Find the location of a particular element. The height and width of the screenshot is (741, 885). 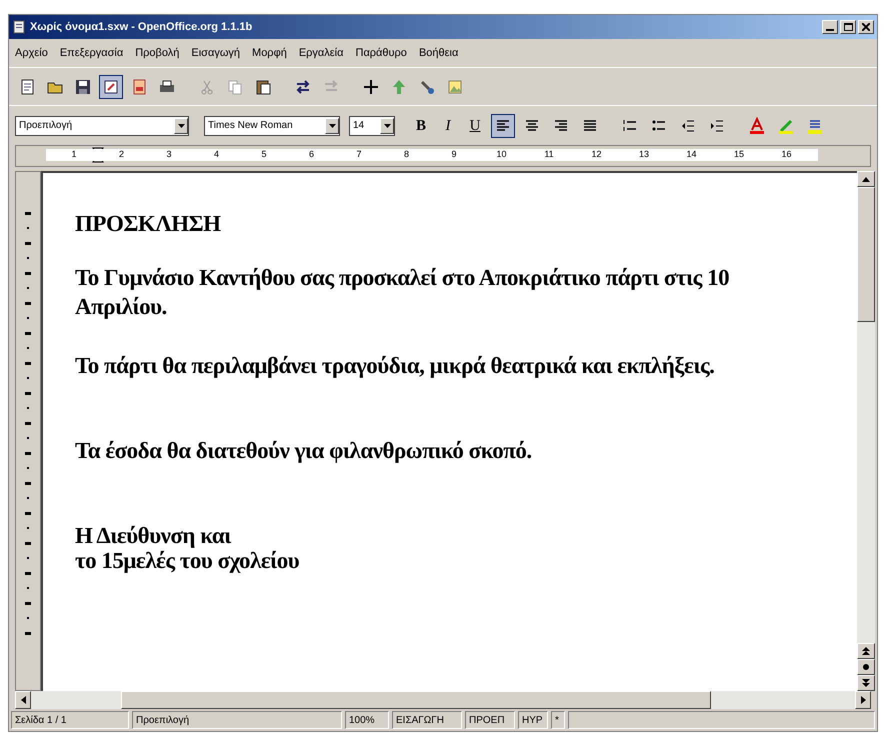

left-arrow-icon is located at coordinates (23, 700).